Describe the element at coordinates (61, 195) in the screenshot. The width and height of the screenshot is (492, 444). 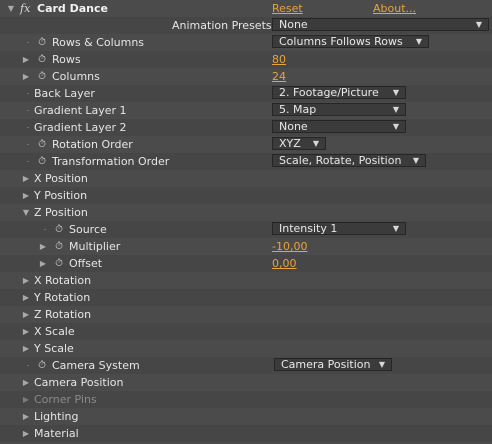
I see `y-position-label: Y Position` at that location.